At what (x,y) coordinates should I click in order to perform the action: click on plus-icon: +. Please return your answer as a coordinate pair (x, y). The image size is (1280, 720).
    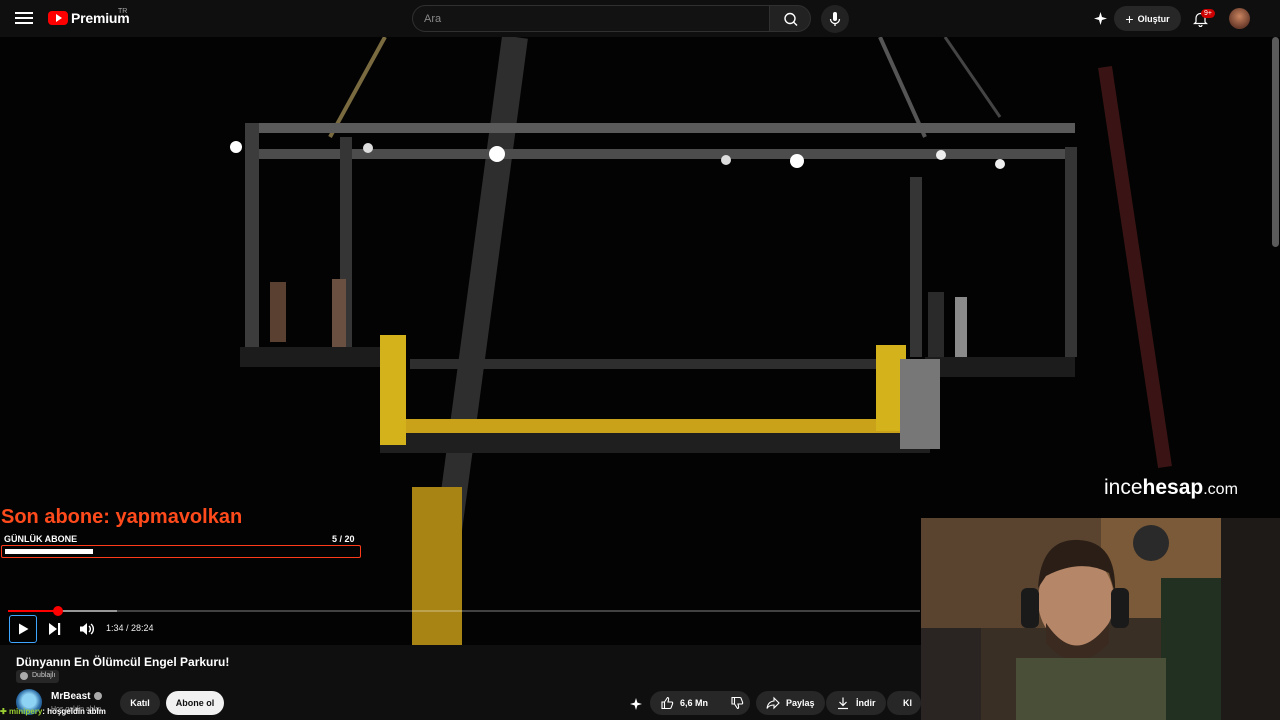
    Looking at the image, I should click on (1129, 18).